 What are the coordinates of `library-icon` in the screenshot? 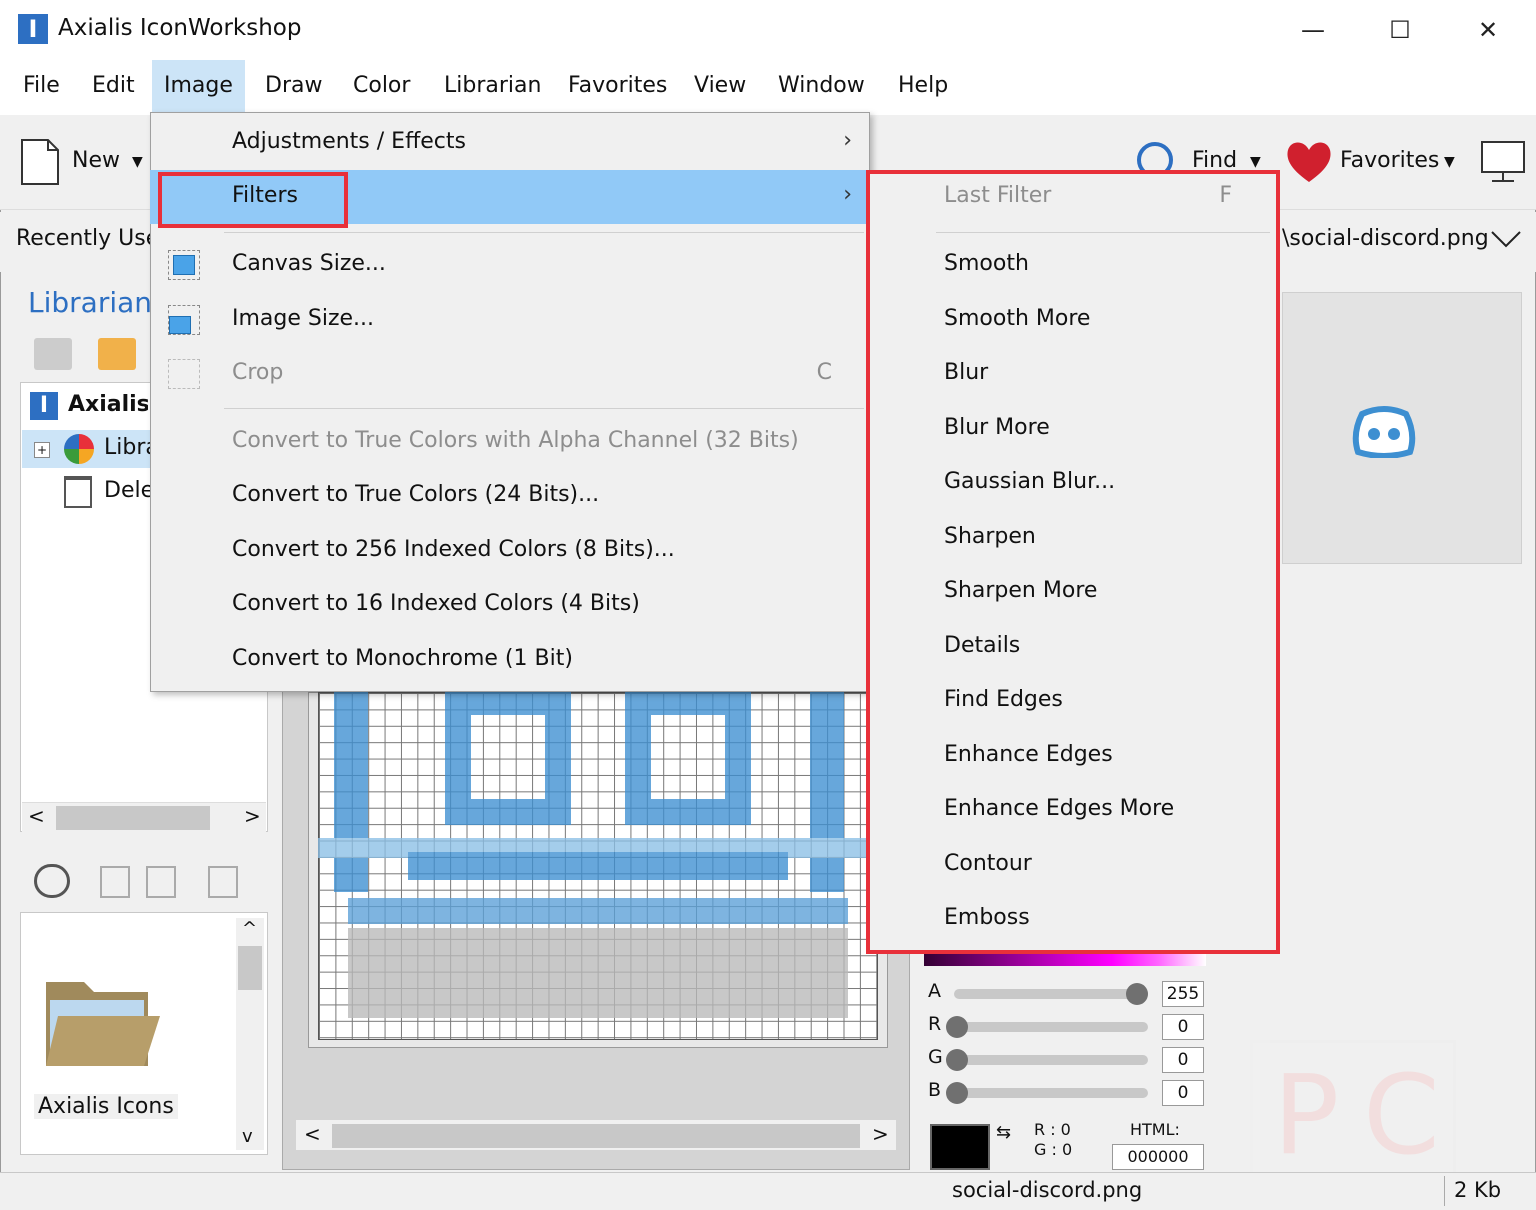 It's located at (79, 449).